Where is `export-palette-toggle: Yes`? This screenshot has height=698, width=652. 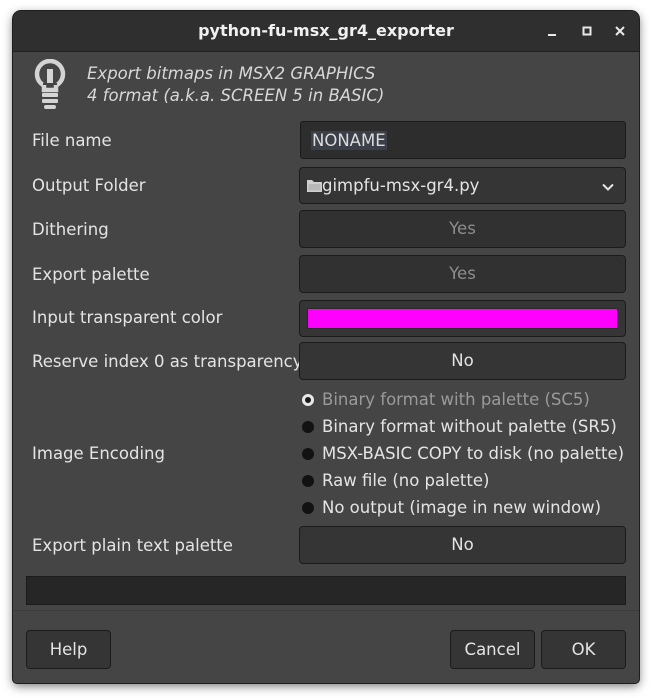 export-palette-toggle: Yes is located at coordinates (462, 274).